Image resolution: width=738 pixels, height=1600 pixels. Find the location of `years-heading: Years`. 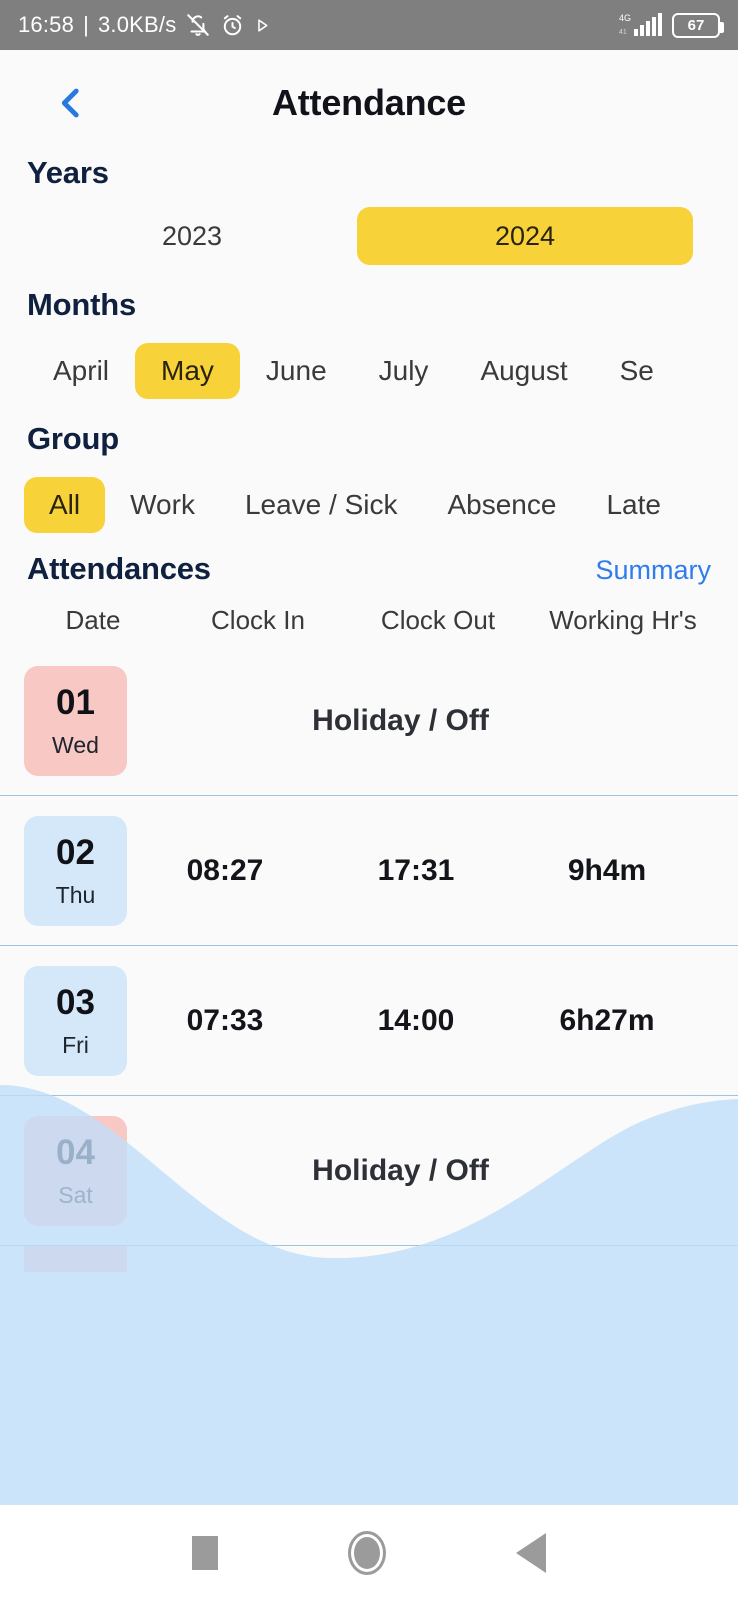

years-heading: Years is located at coordinates (68, 172).